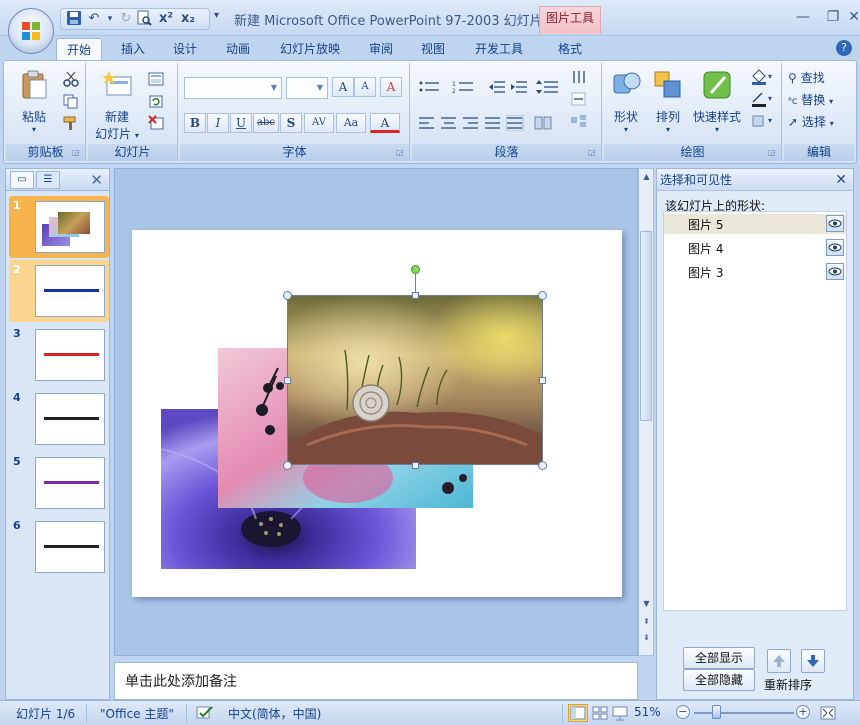  I want to click on resize-handle-sw, so click(287, 465).